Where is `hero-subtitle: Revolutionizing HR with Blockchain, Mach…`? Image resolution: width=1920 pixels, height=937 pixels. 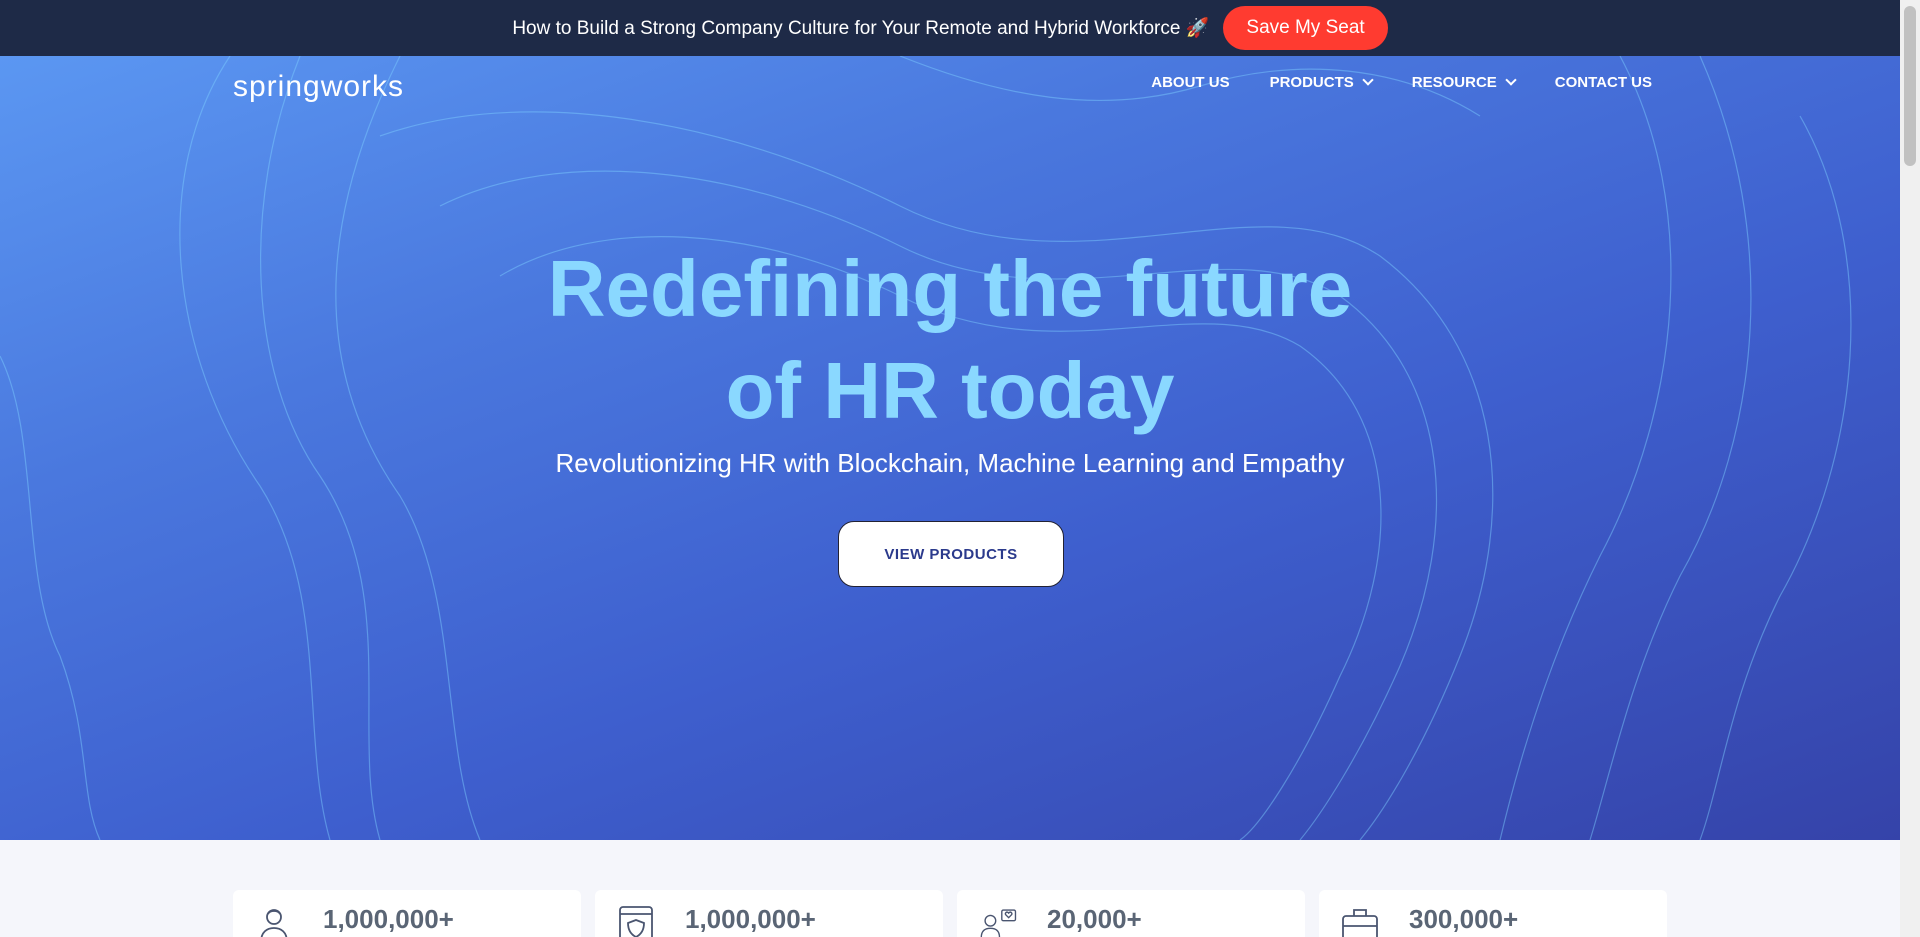
hero-subtitle: Revolutionizing HR with Blockchain, Mach… is located at coordinates (950, 463).